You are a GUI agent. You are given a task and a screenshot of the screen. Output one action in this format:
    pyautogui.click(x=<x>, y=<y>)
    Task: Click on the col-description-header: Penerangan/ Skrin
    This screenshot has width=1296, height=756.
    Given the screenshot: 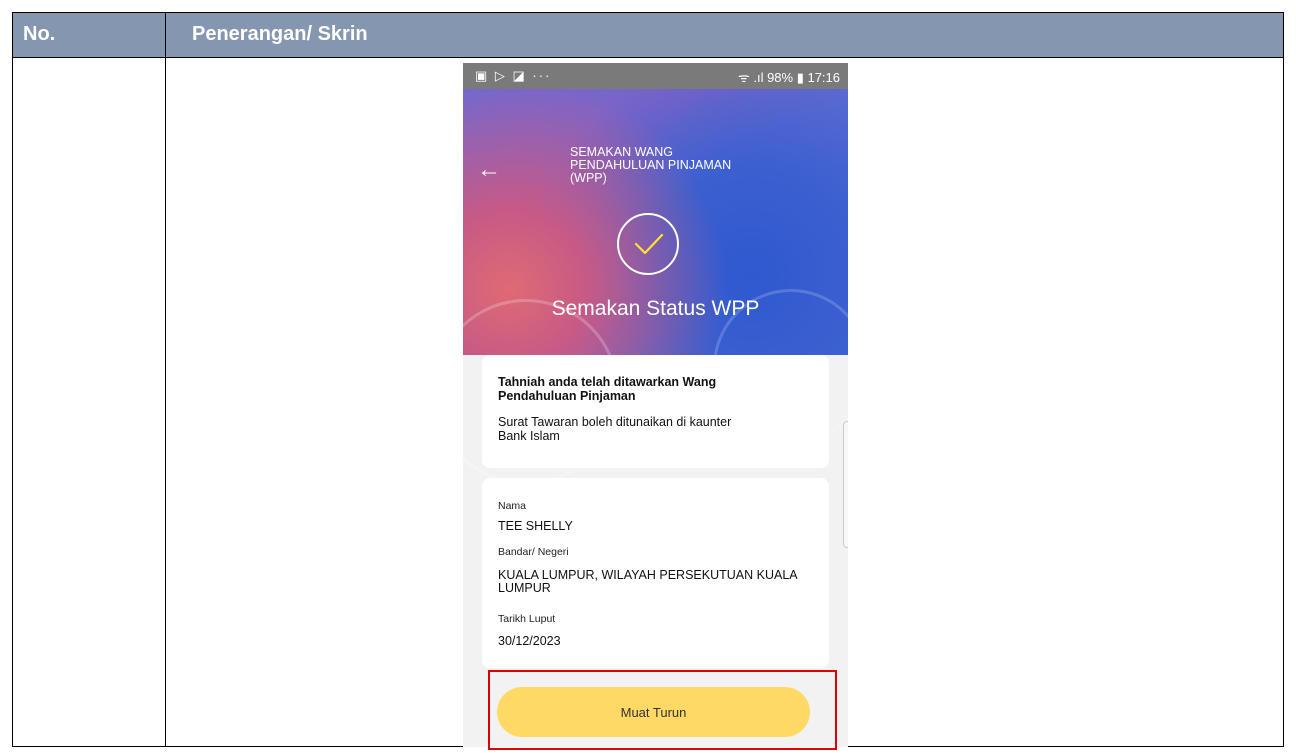 What is the action you would take?
    pyautogui.click(x=280, y=34)
    